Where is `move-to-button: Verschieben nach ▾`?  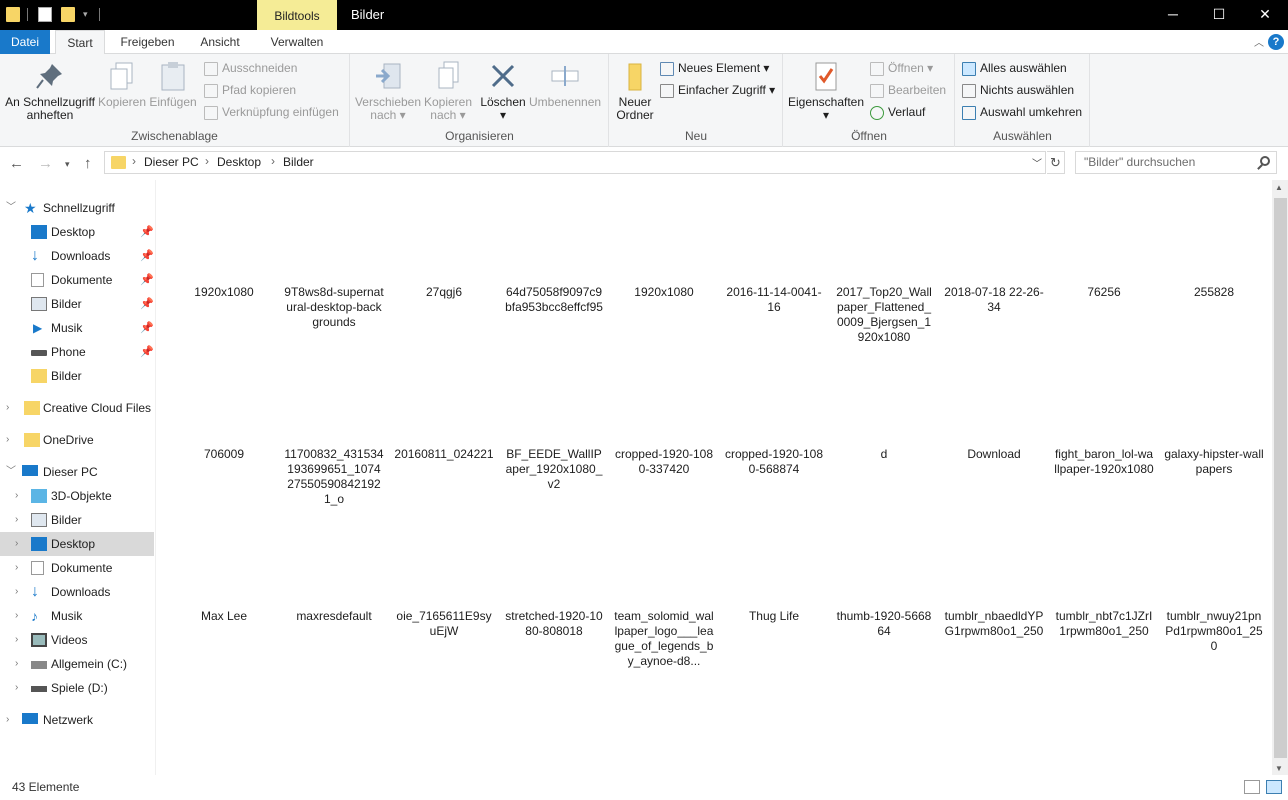
move-to-button: Verschieben nach ▾ is located at coordinates (388, 91).